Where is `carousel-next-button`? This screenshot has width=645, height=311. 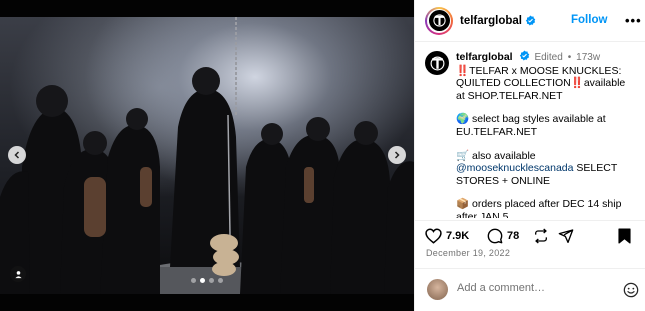
carousel-next-button is located at coordinates (397, 155).